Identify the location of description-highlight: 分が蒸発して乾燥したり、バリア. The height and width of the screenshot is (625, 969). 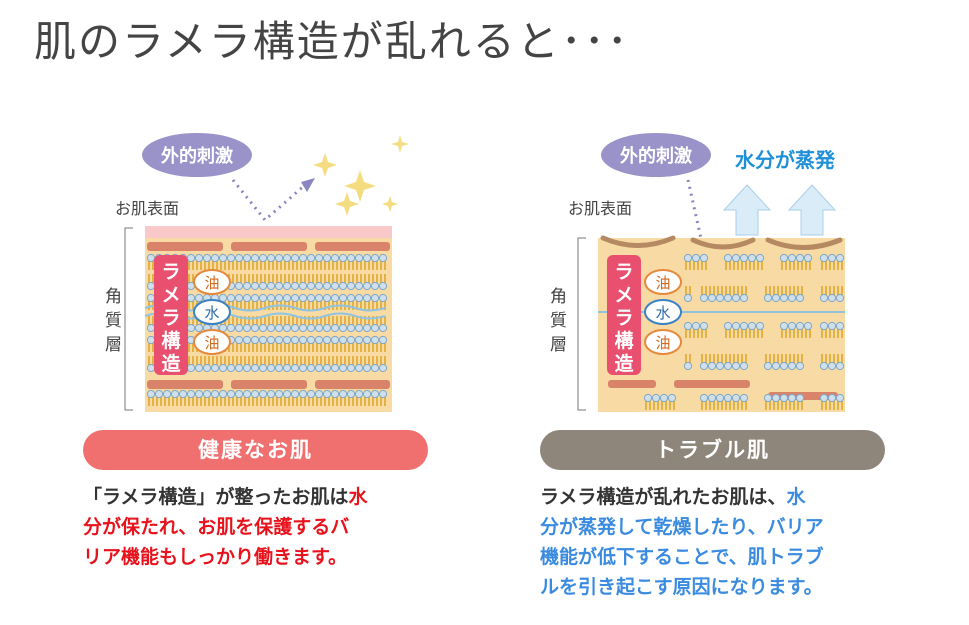
(682, 527).